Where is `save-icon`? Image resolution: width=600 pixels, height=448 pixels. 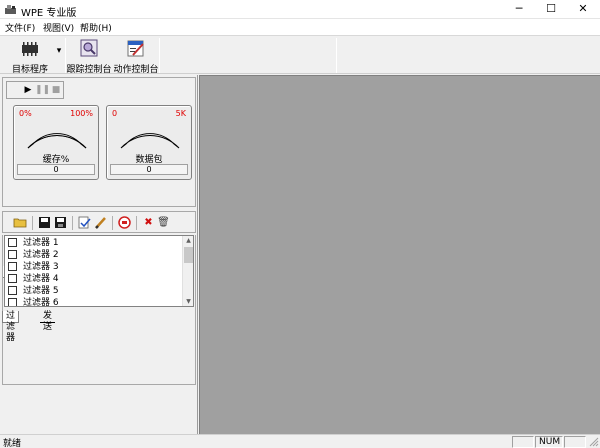 save-icon is located at coordinates (44, 222).